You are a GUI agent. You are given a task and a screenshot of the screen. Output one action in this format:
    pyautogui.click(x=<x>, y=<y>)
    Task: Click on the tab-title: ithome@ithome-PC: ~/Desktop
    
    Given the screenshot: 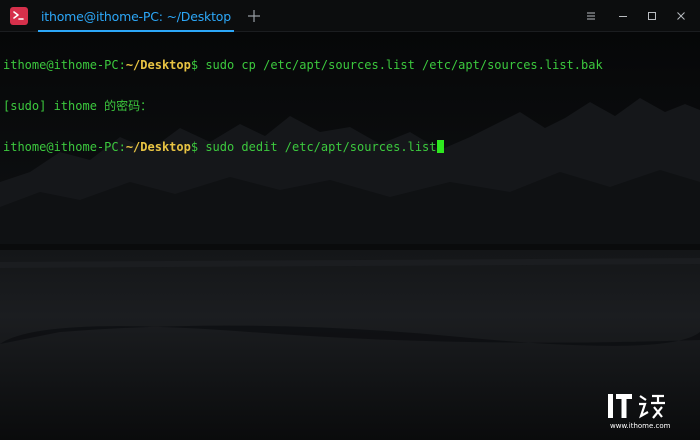 What is the action you would take?
    pyautogui.click(x=136, y=16)
    